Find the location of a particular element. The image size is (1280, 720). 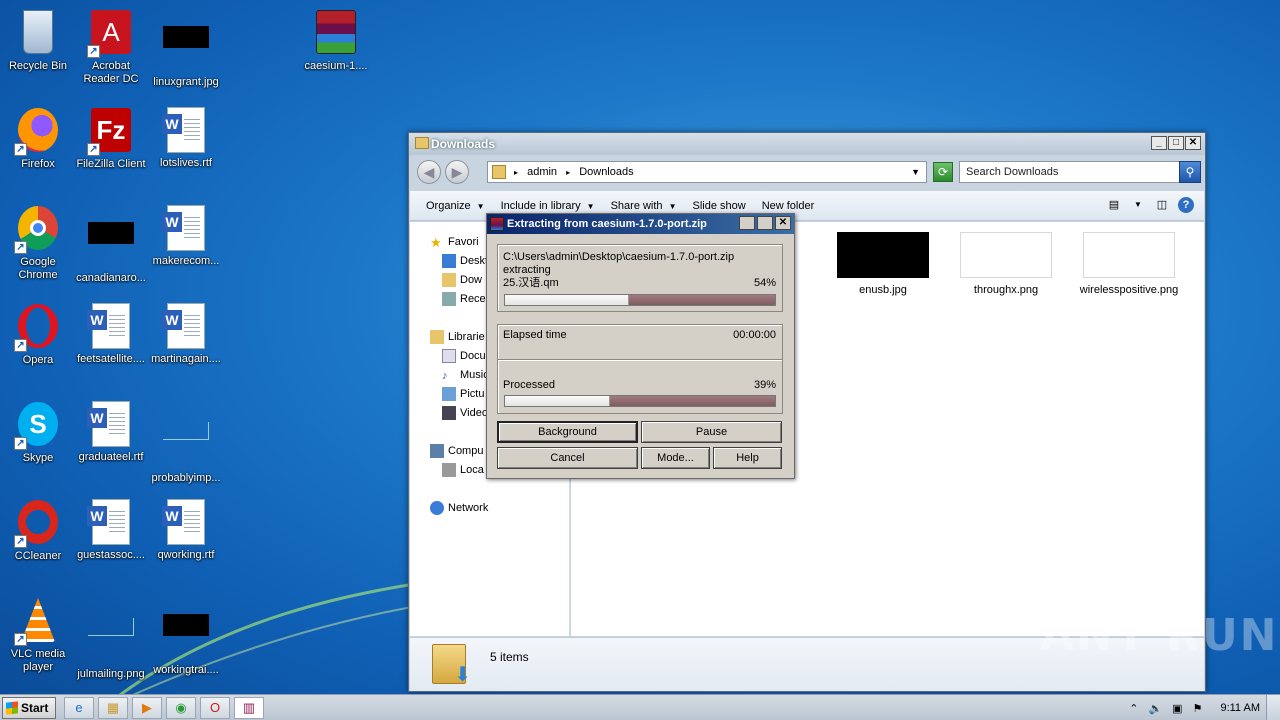

nav-music: ♪ Music is located at coordinates (465, 375).